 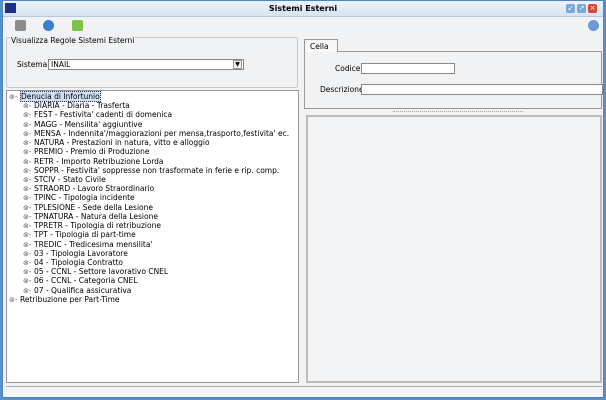 I want to click on tree-node-label: TPT - Tipologia di part-time, so click(x=85, y=235).